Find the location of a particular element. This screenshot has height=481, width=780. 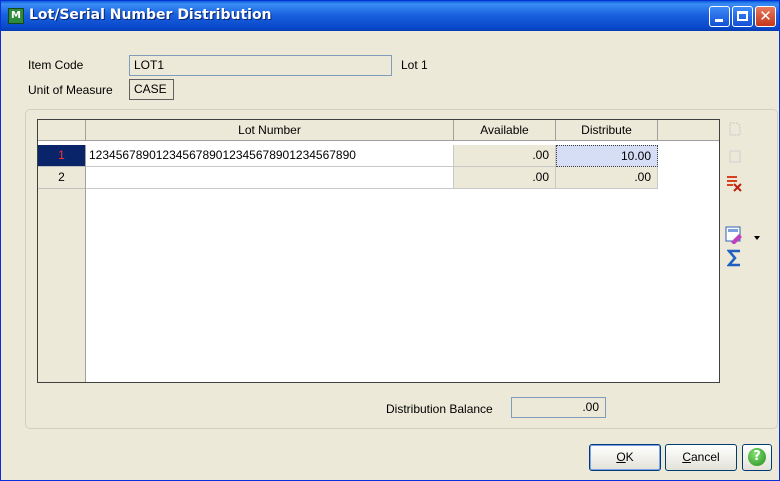

unit-of-measure-field: CASE is located at coordinates (151, 89).